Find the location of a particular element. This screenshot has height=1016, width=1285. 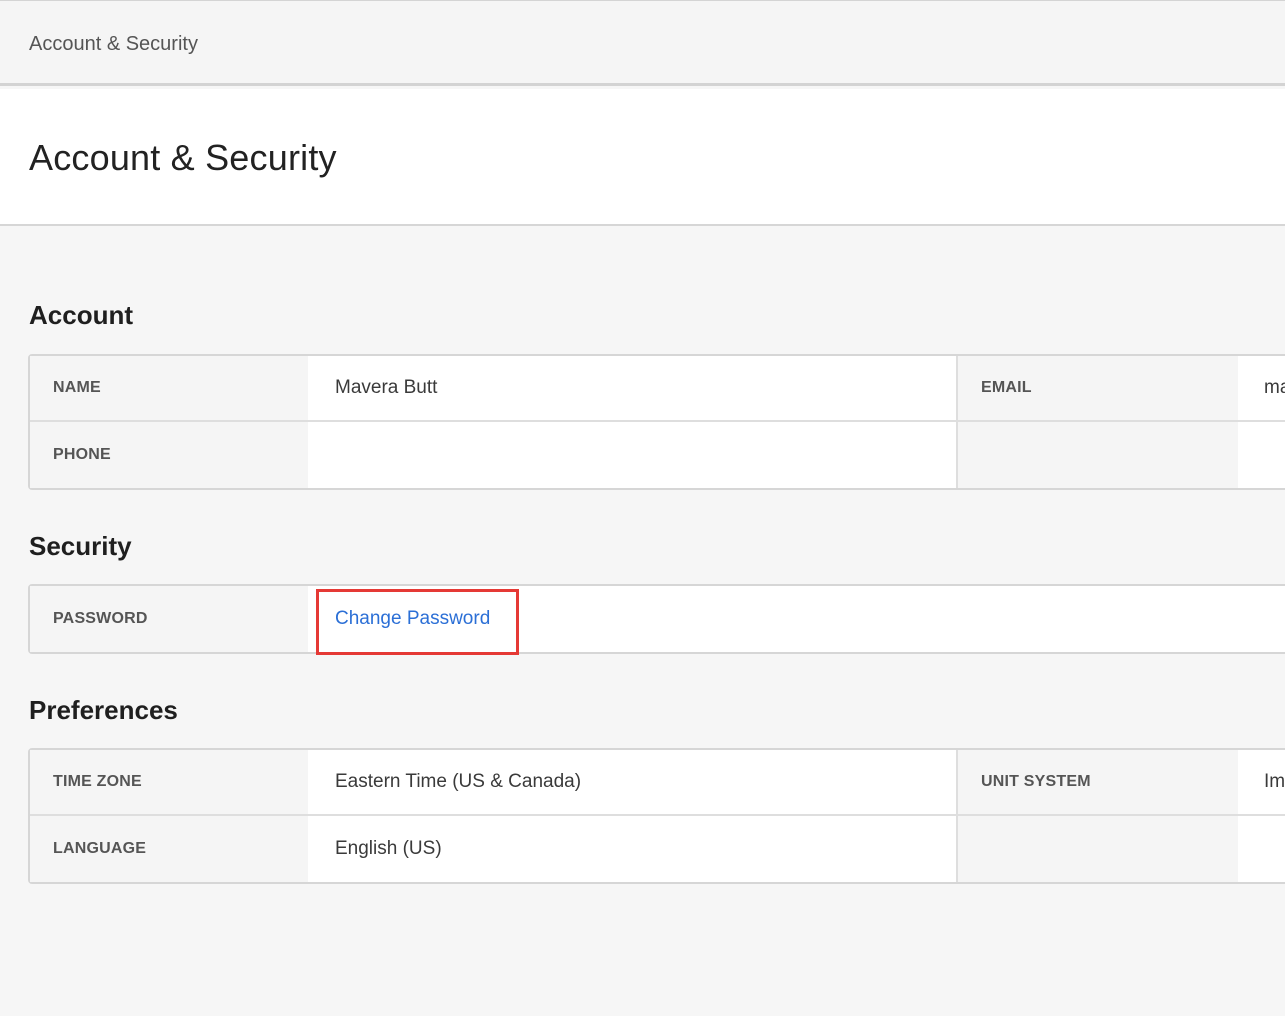

unit-system-value: Imp is located at coordinates (1261, 782).